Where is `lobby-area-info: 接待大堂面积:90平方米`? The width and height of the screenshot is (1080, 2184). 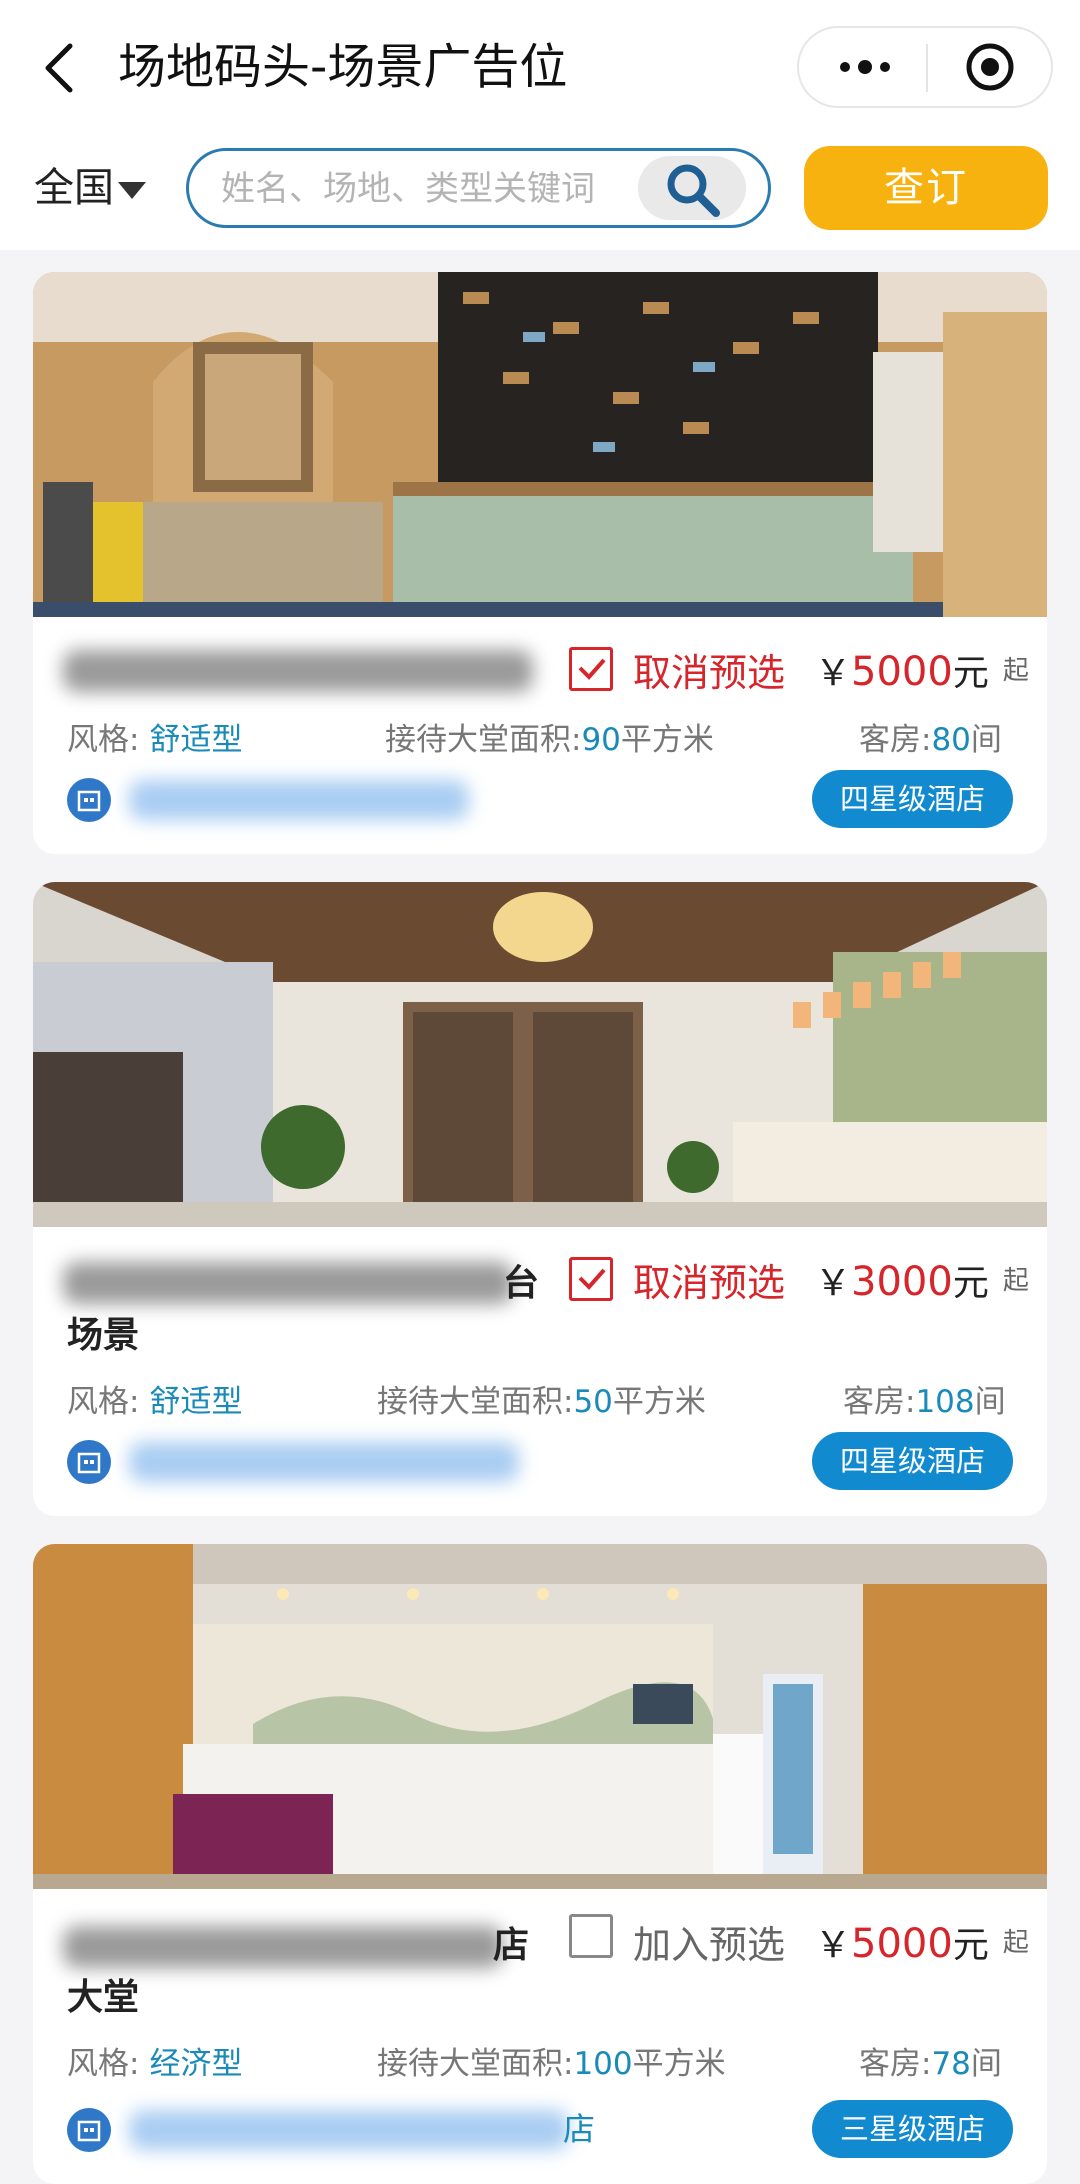 lobby-area-info: 接待大堂面积:90平方米 is located at coordinates (549, 740).